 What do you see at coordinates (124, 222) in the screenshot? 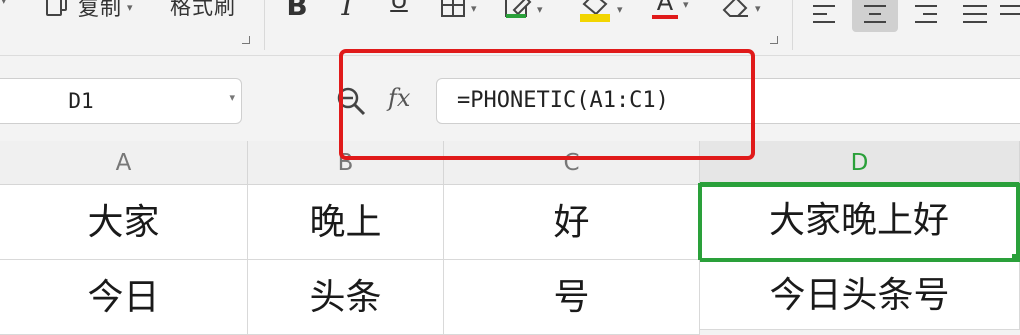
I see `cell-a1: 大家` at bounding box center [124, 222].